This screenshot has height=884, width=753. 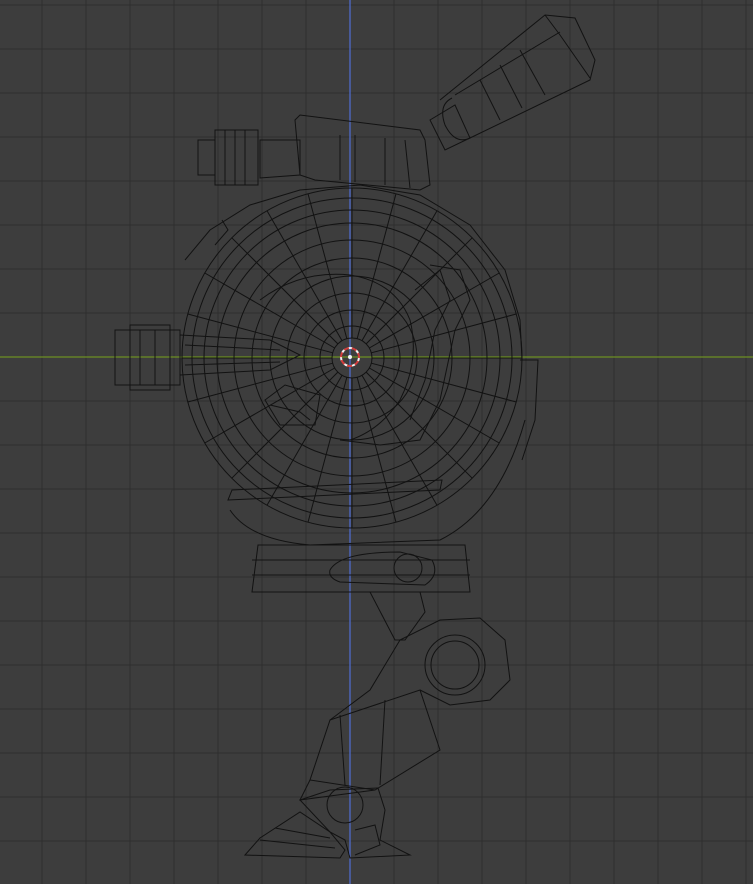 I want to click on leg-lower, so click(x=370, y=745).